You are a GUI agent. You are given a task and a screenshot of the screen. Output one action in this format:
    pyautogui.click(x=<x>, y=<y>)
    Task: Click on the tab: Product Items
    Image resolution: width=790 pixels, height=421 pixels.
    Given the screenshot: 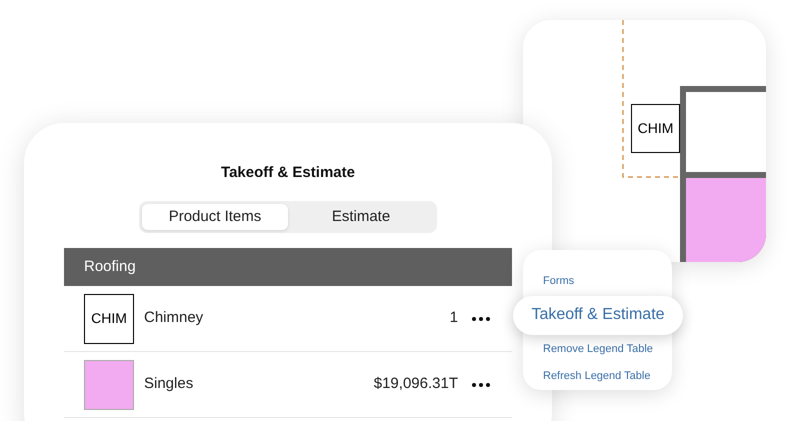 What is the action you would take?
    pyautogui.click(x=215, y=217)
    